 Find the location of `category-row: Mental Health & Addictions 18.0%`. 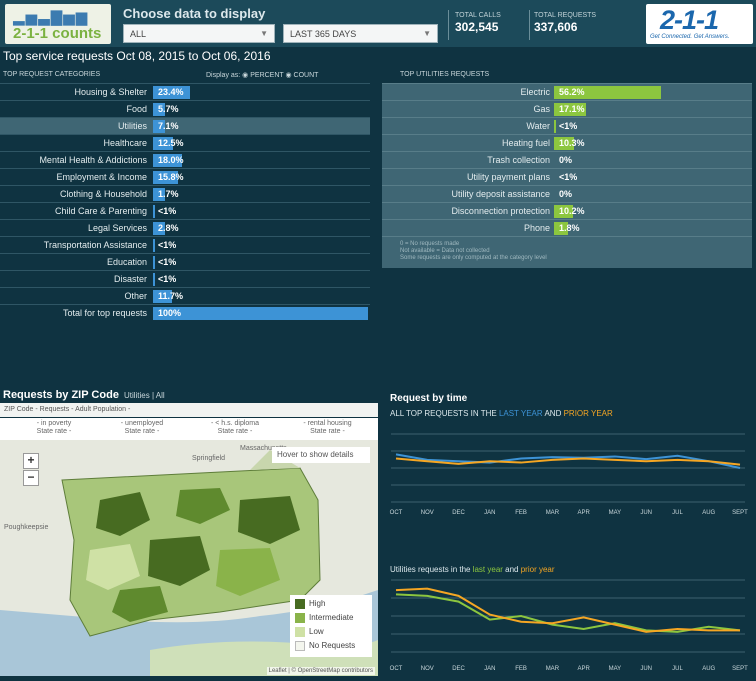

category-row: Mental Health & Addictions 18.0% is located at coordinates (185, 159).